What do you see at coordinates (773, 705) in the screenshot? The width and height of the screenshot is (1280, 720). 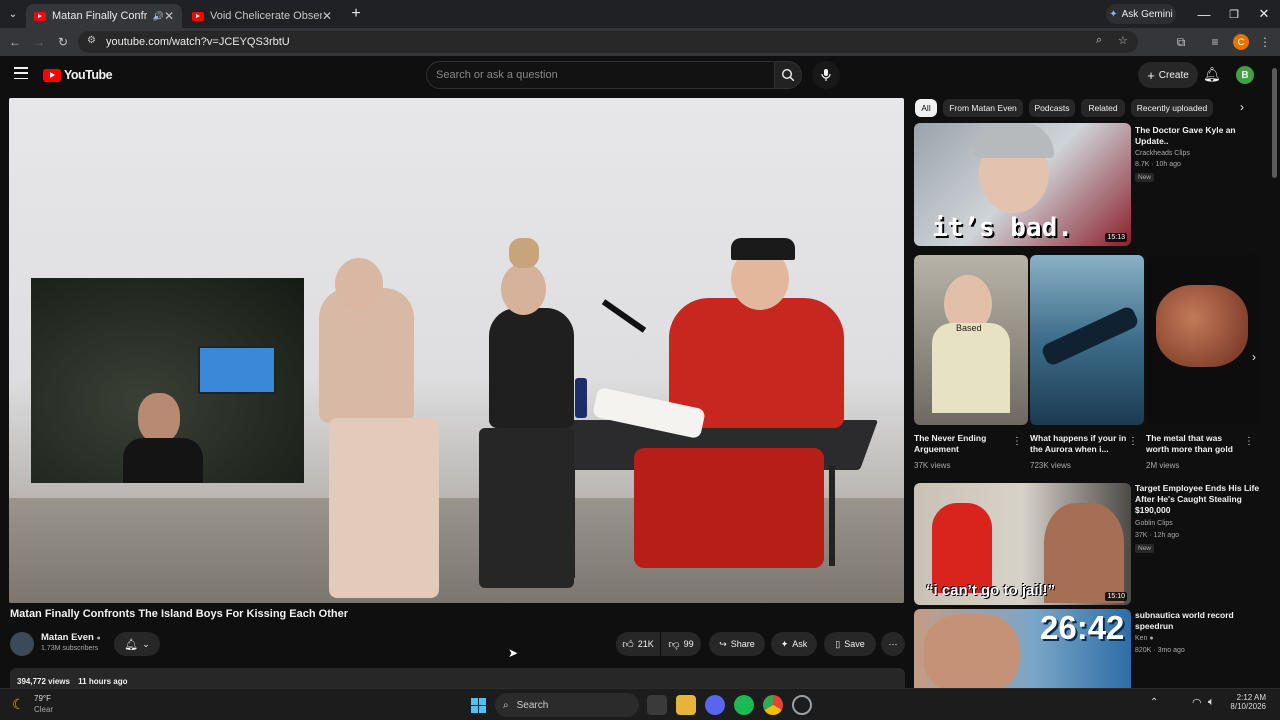 I see `chrome-icon` at bounding box center [773, 705].